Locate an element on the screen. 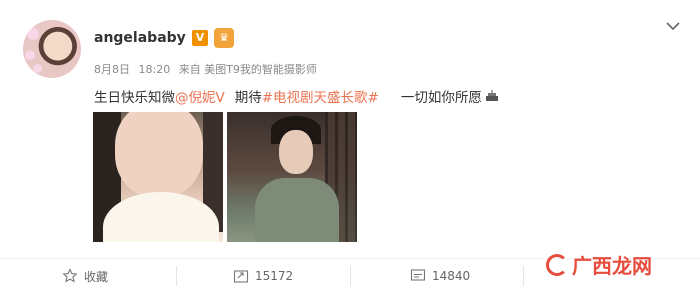  comment-count: 14840 is located at coordinates (451, 276).